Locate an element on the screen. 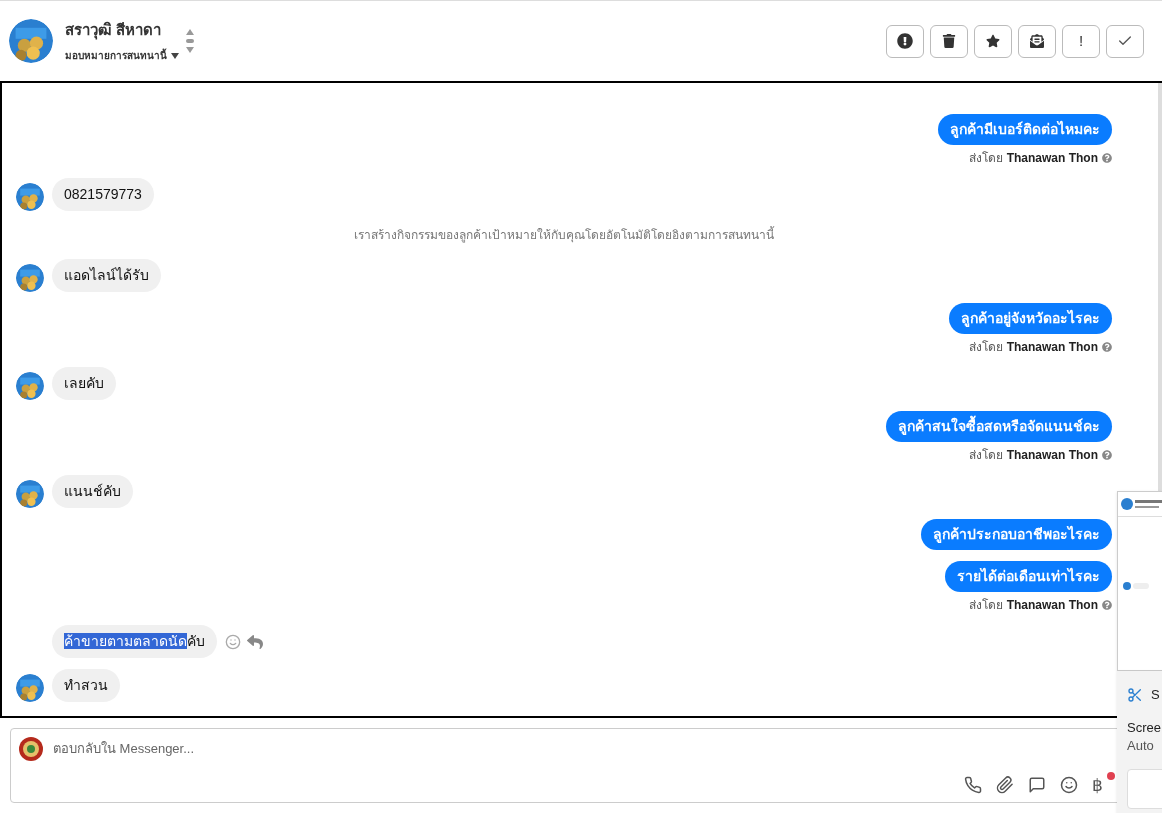  message-bubble: ลูกค้าประกอบอาชีพอะไรคะ is located at coordinates (1016, 534).